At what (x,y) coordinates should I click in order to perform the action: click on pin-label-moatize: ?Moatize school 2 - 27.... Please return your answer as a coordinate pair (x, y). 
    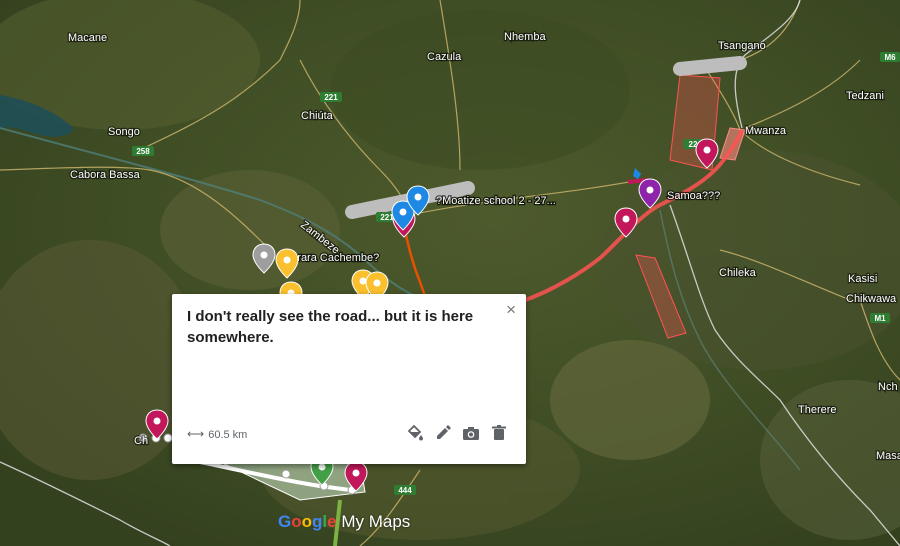
    Looking at the image, I should click on (496, 201).